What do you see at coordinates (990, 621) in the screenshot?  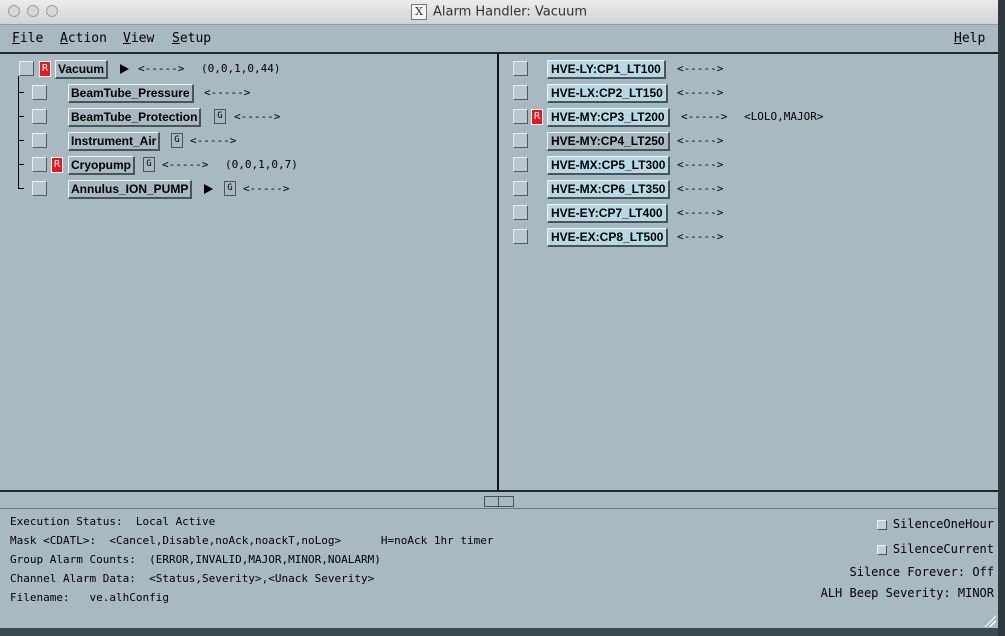 I see `resize-grip-icon` at bounding box center [990, 621].